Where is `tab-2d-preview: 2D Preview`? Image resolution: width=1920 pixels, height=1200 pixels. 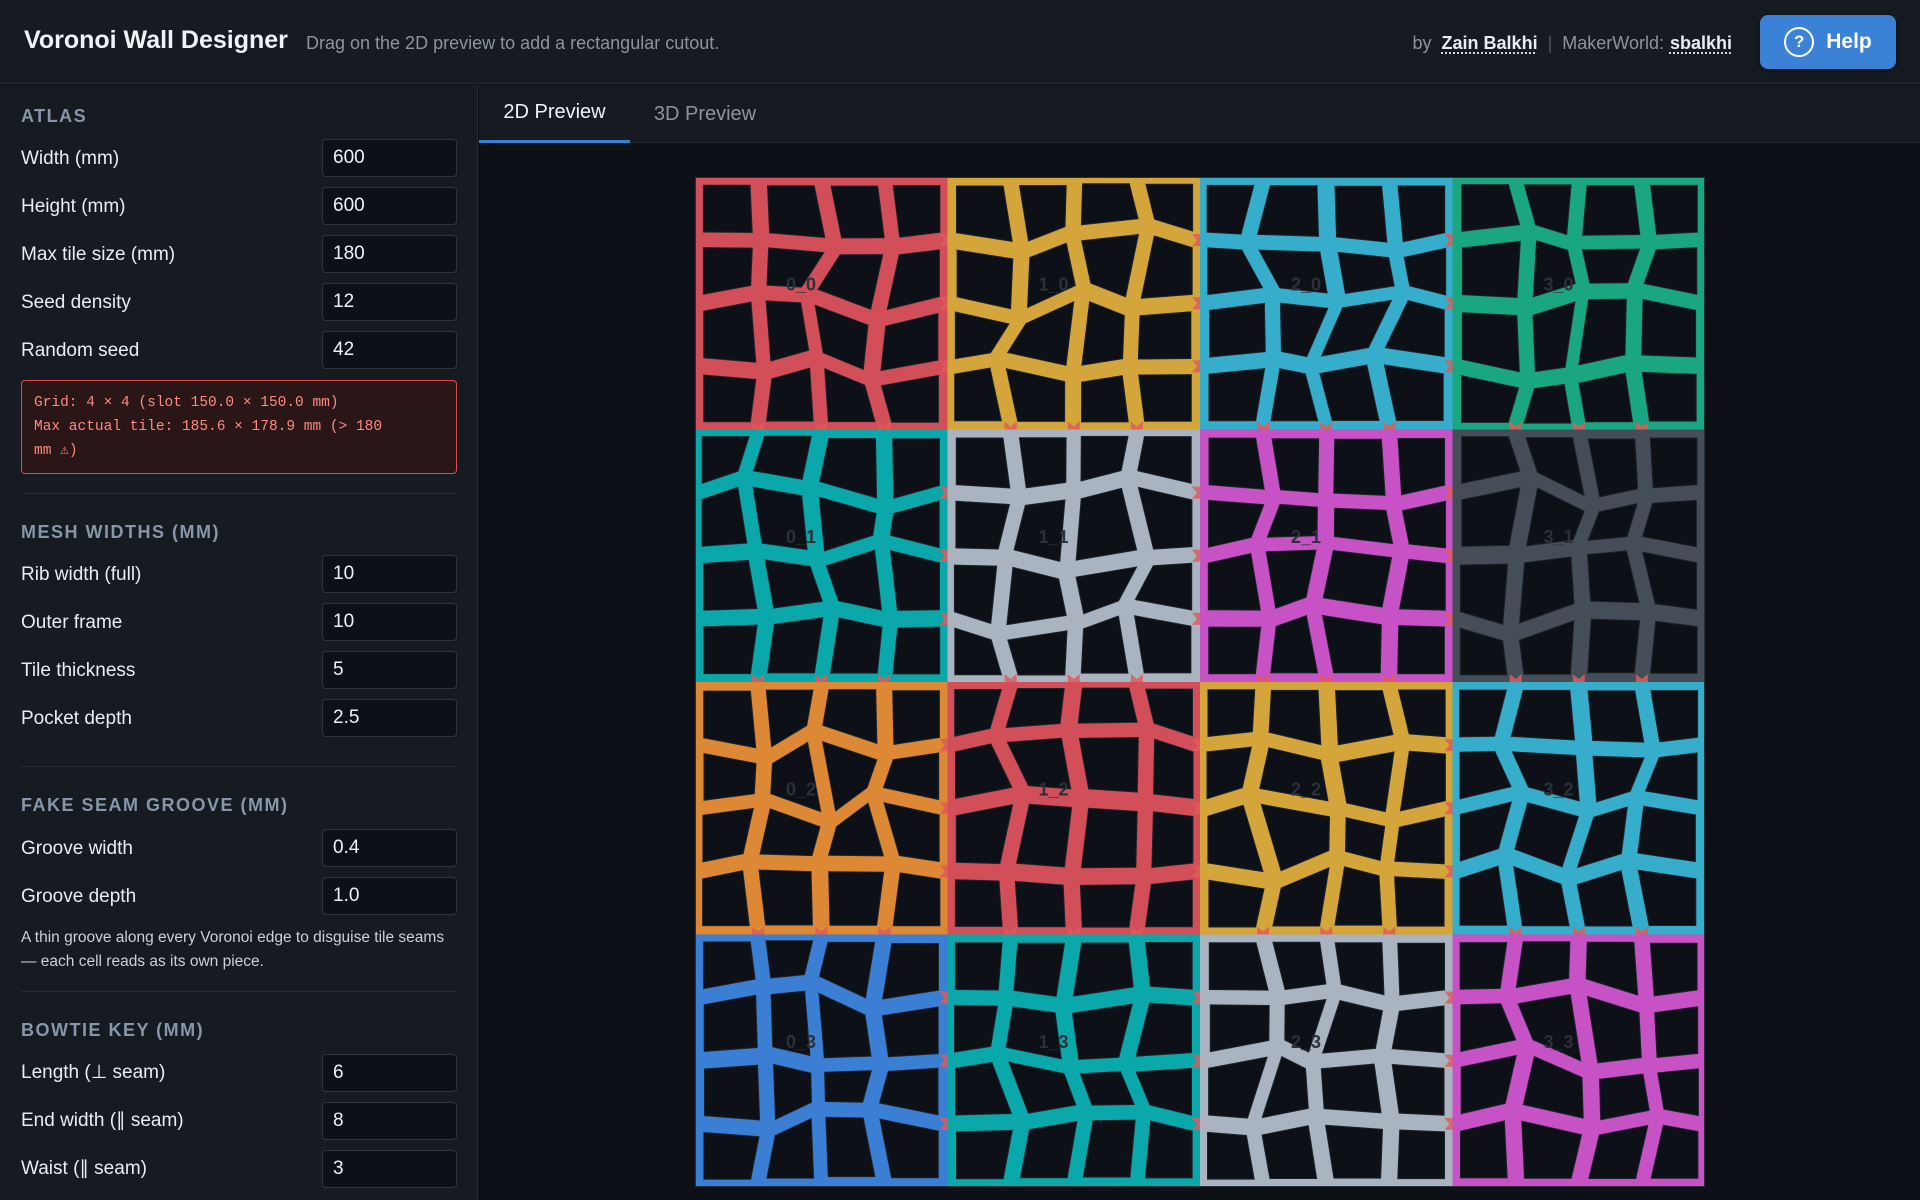
tab-2d-preview: 2D Preview is located at coordinates (554, 114).